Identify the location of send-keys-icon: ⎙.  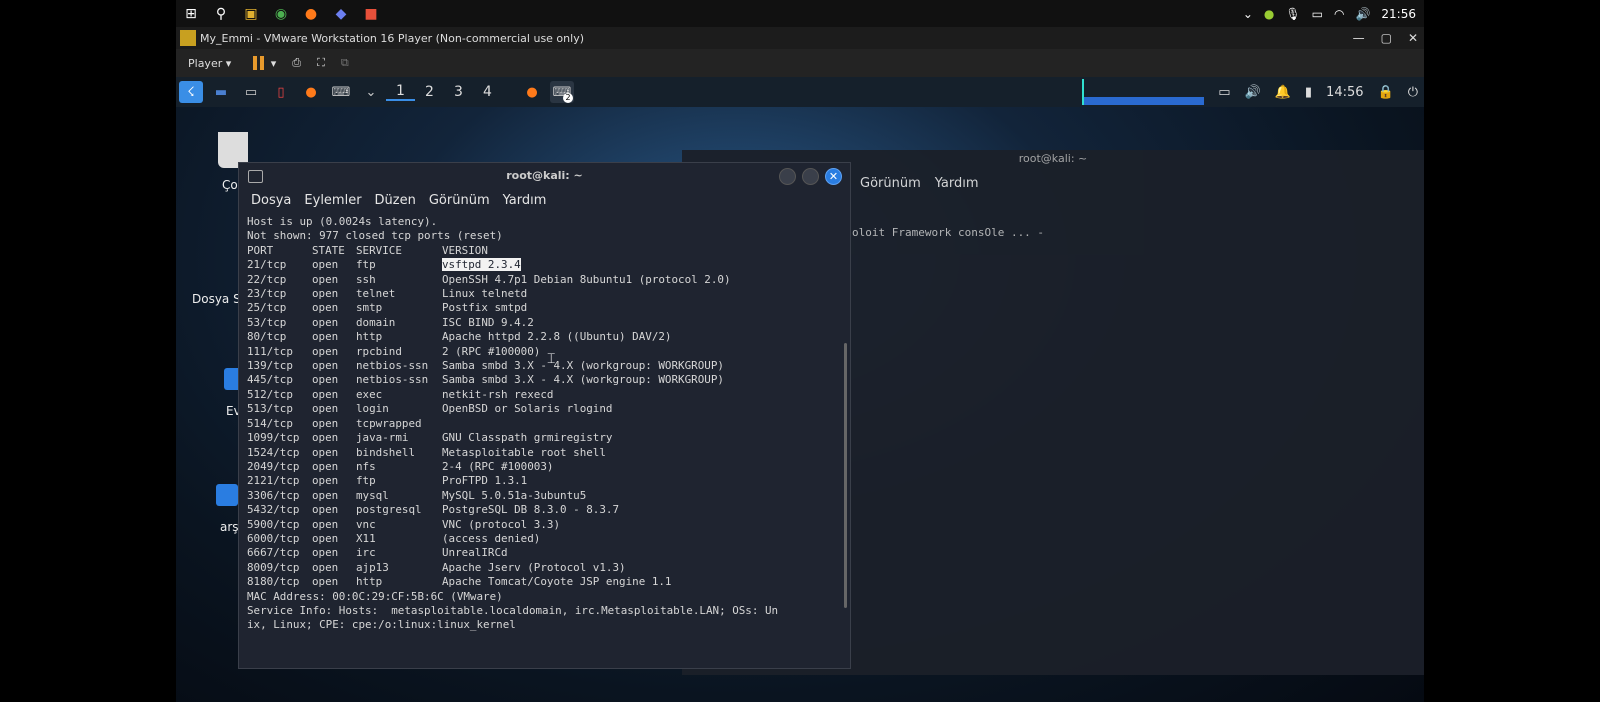
(296, 63).